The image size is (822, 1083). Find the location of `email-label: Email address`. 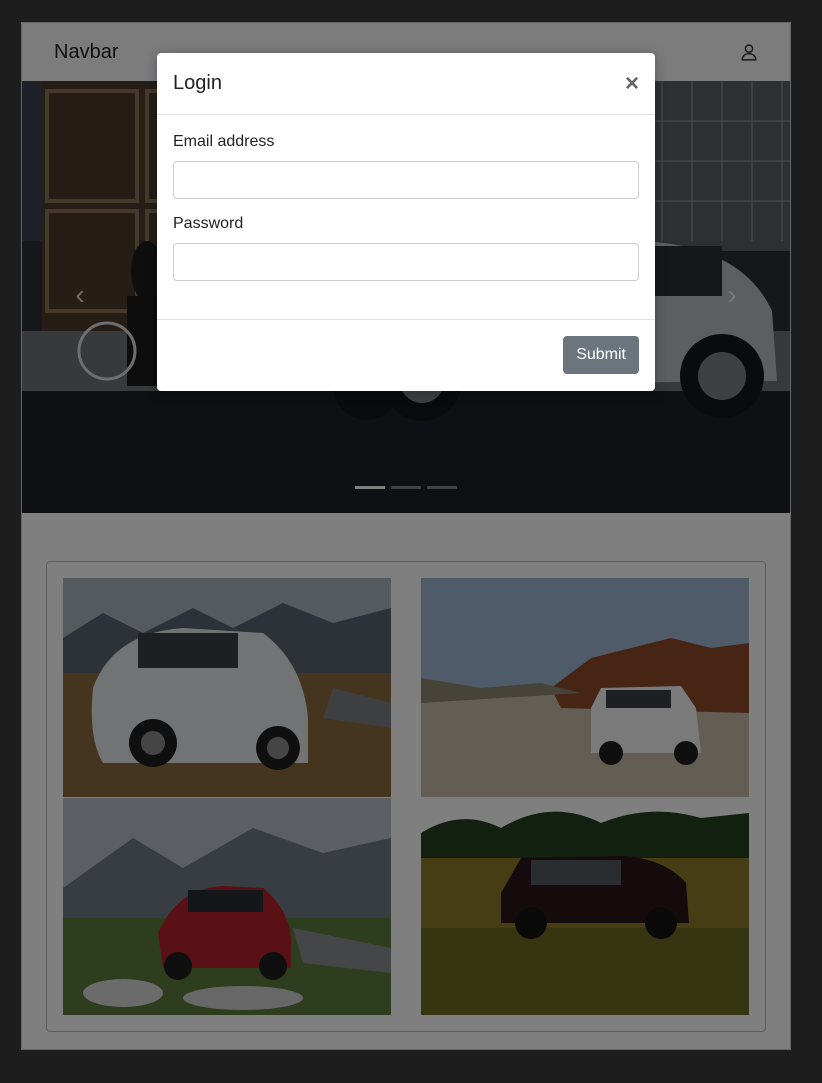

email-label: Email address is located at coordinates (224, 141).